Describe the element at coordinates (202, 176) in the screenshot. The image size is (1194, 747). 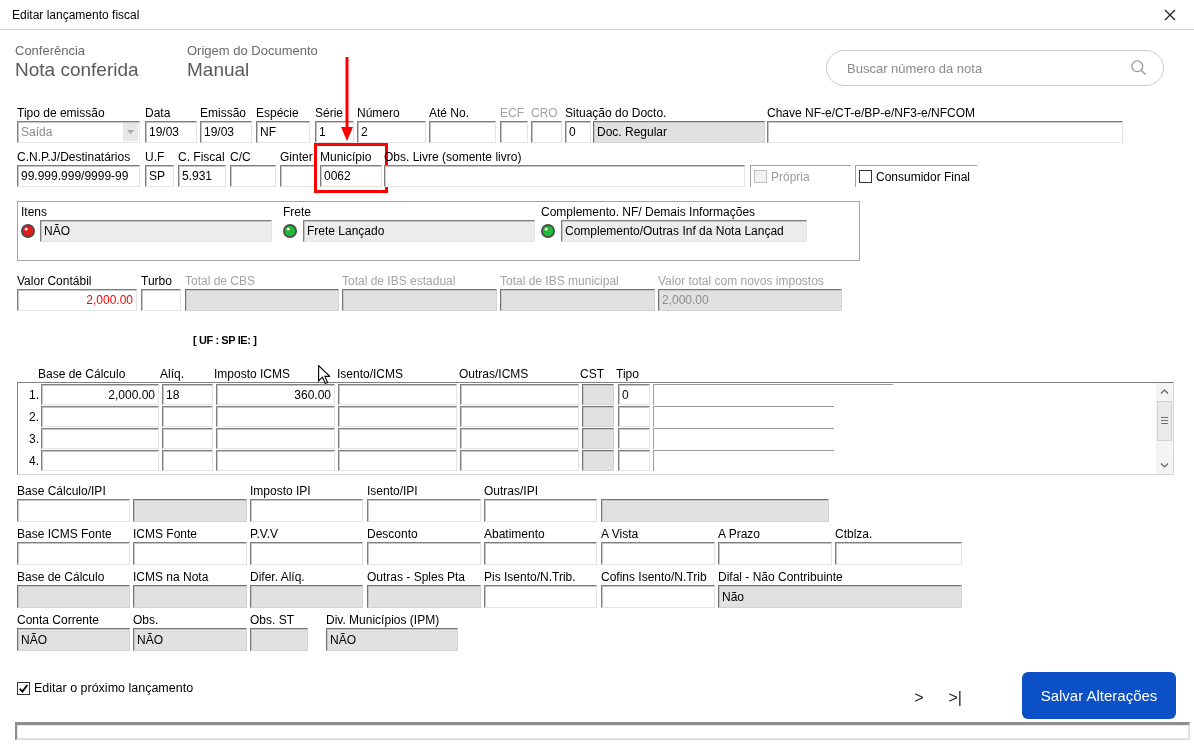
I see `input-field: 5.931` at that location.